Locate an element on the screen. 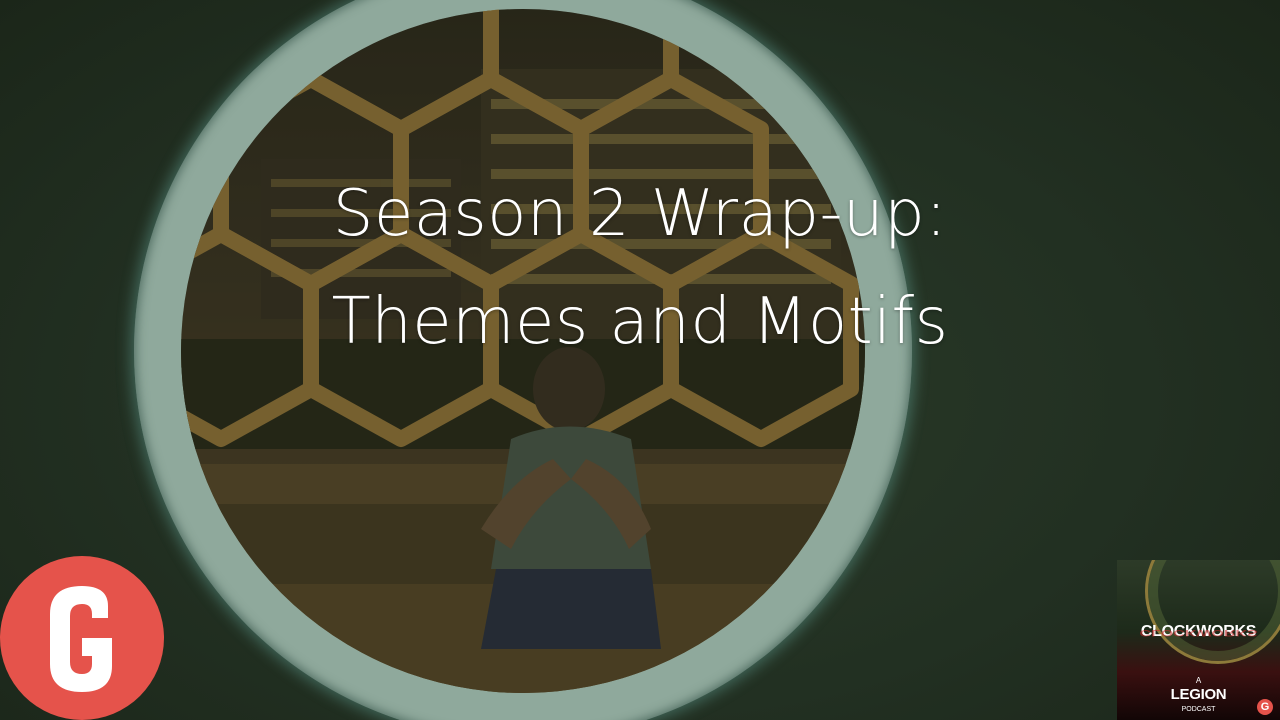 This screenshot has height=720, width=1280. clockworks-podcast-art: CLOCKWORKS CLOCKWORKS A LEGION PODCAST G is located at coordinates (1198, 640).